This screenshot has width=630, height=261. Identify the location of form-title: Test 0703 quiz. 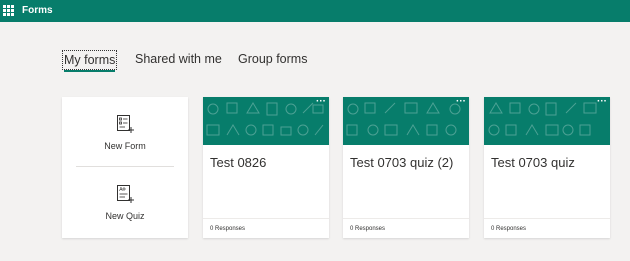
(533, 162).